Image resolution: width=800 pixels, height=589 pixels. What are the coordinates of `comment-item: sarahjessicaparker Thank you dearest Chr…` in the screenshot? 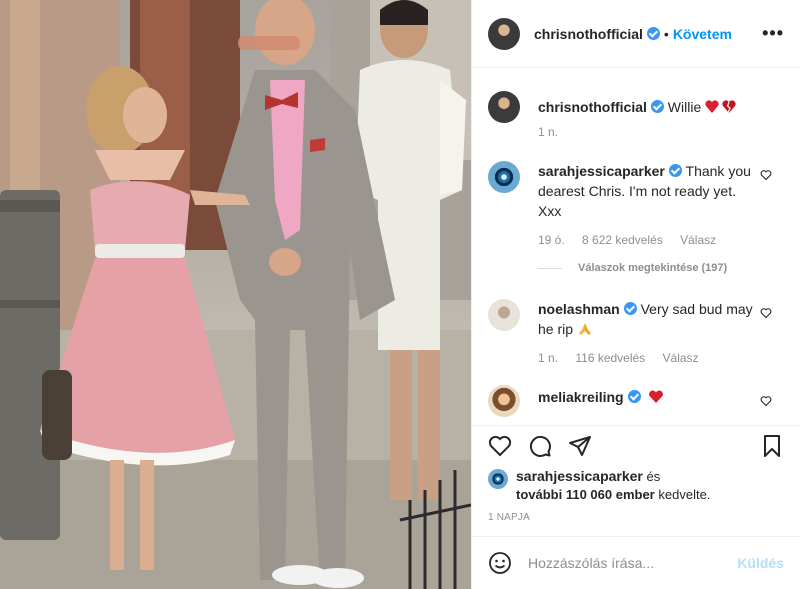 It's located at (636, 204).